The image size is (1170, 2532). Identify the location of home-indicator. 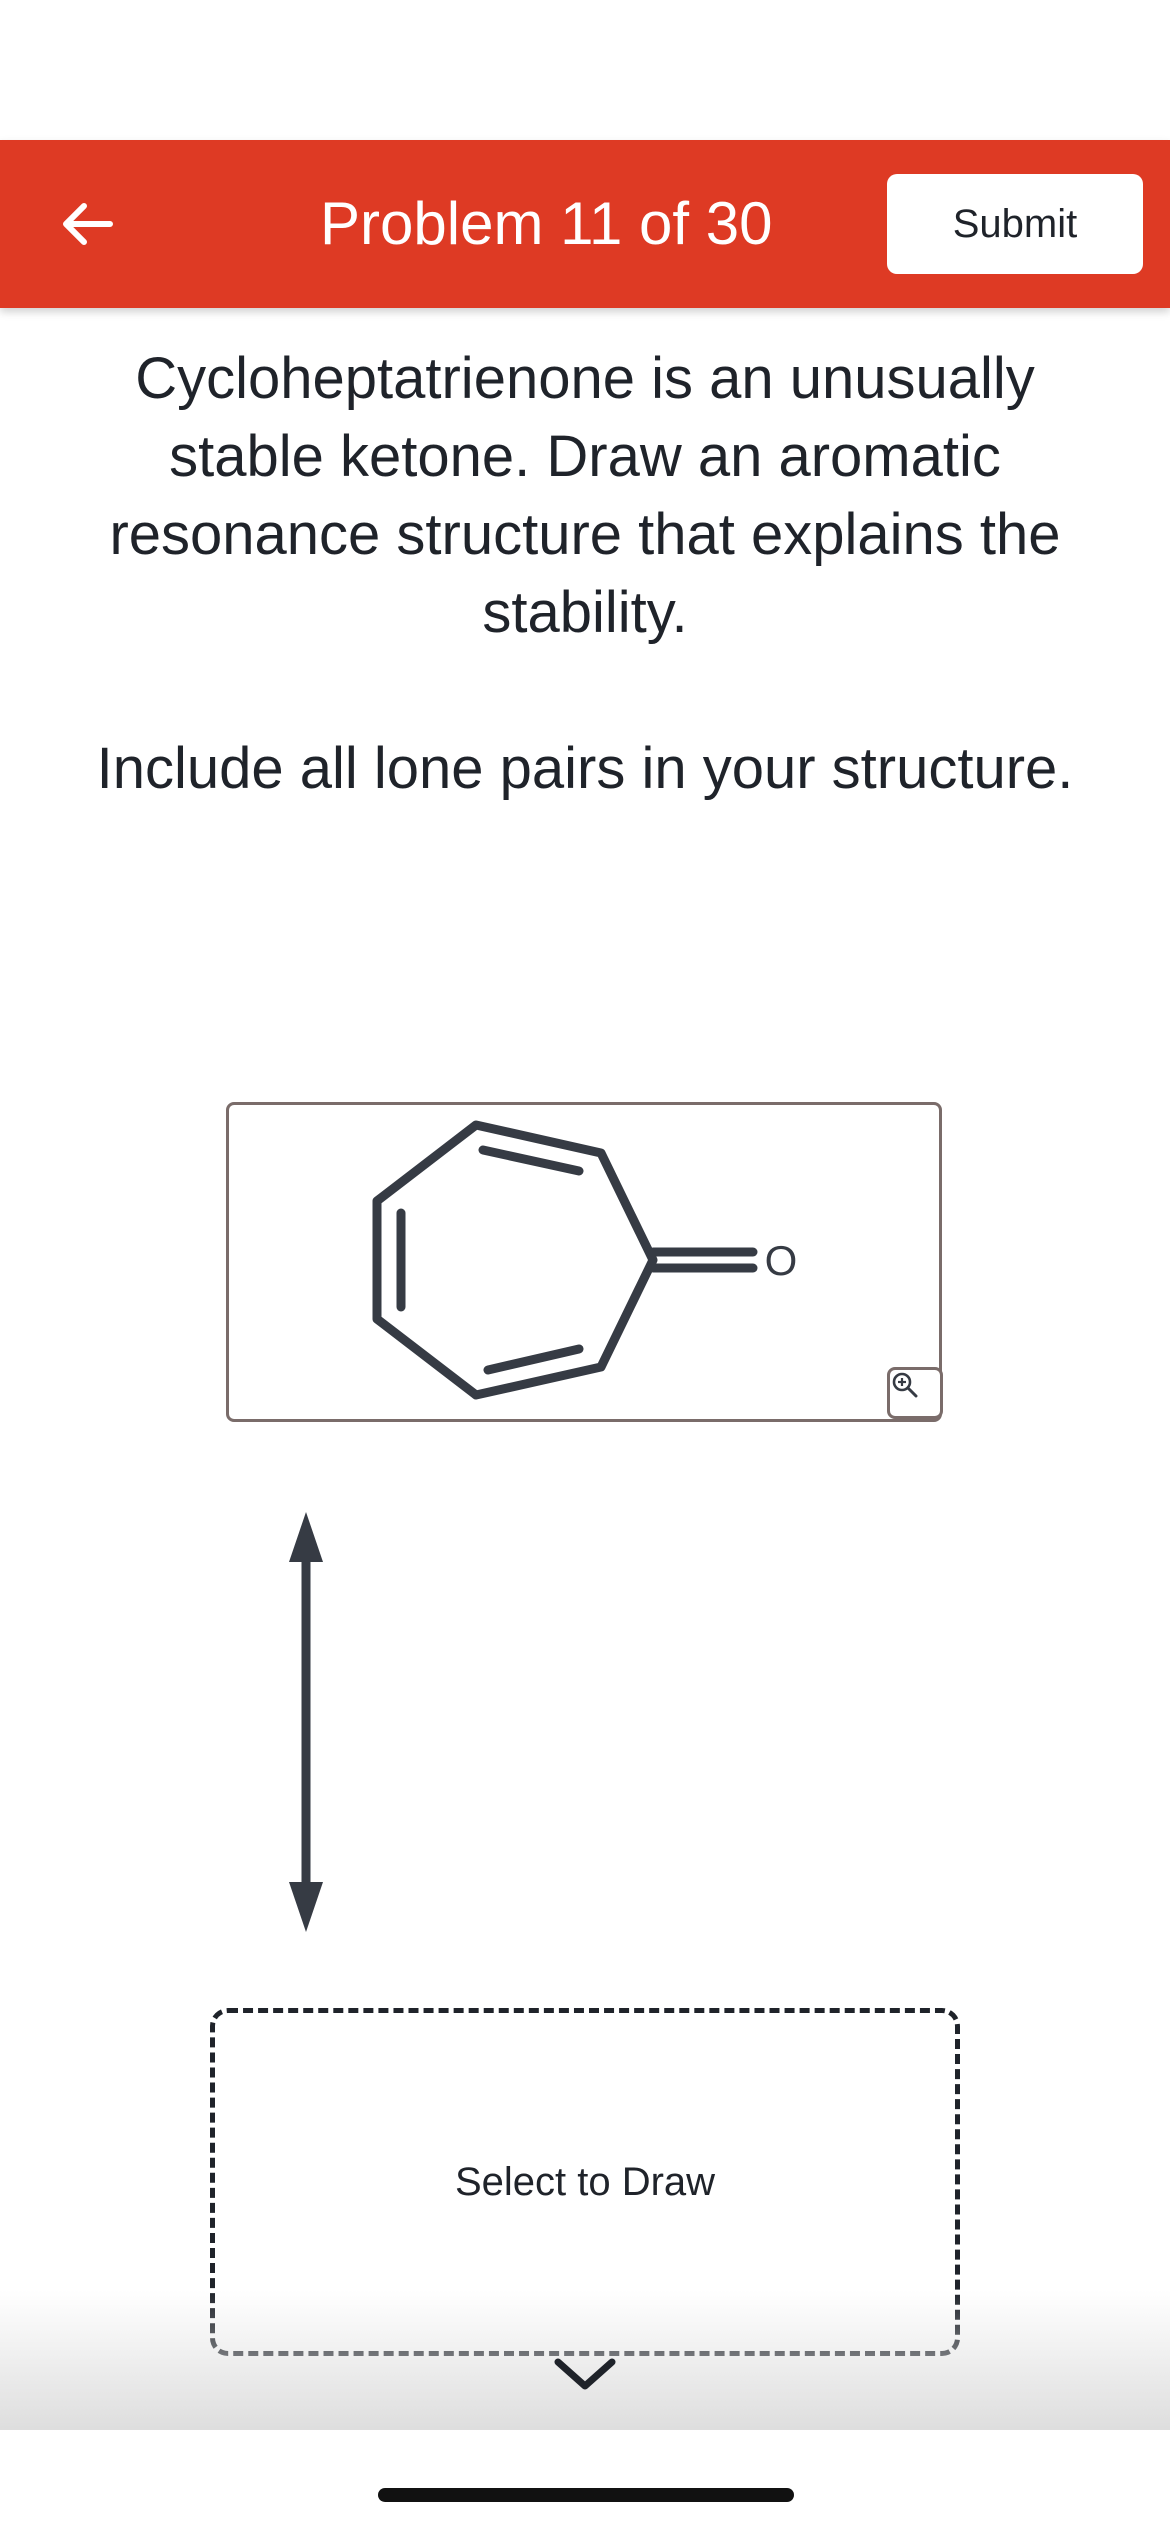
(586, 2495).